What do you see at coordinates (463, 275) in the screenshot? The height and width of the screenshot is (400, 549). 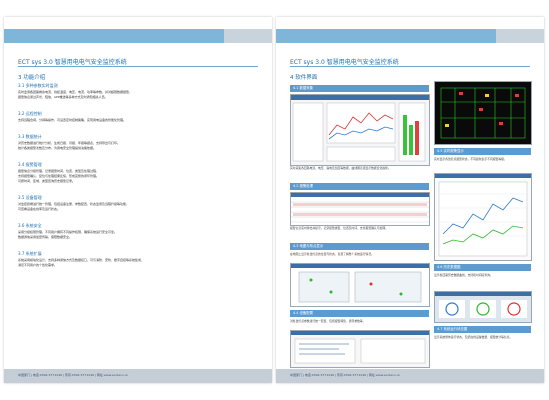 I see `caption-history: 显示各回路历史数据曲线，支持按时间段查询。` at bounding box center [463, 275].